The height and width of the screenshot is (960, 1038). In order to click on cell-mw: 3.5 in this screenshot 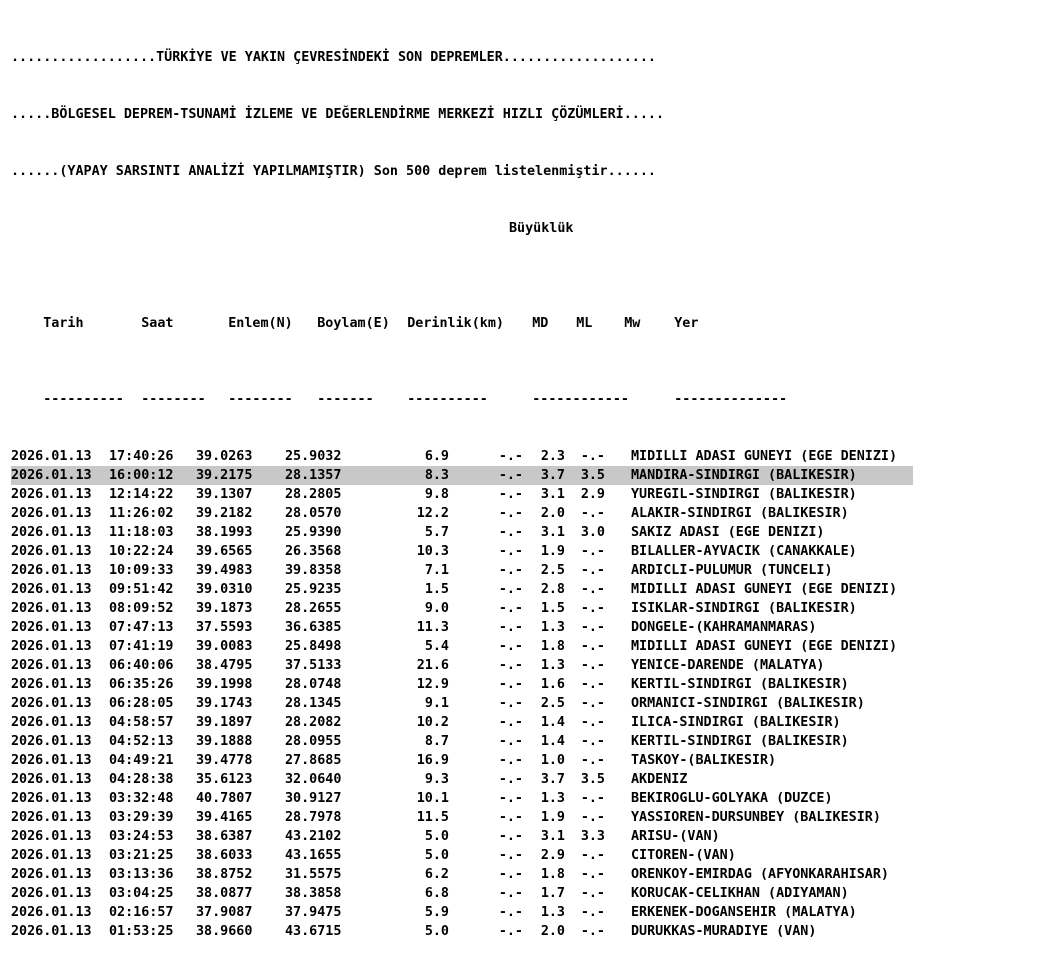, I will do `click(592, 779)`.